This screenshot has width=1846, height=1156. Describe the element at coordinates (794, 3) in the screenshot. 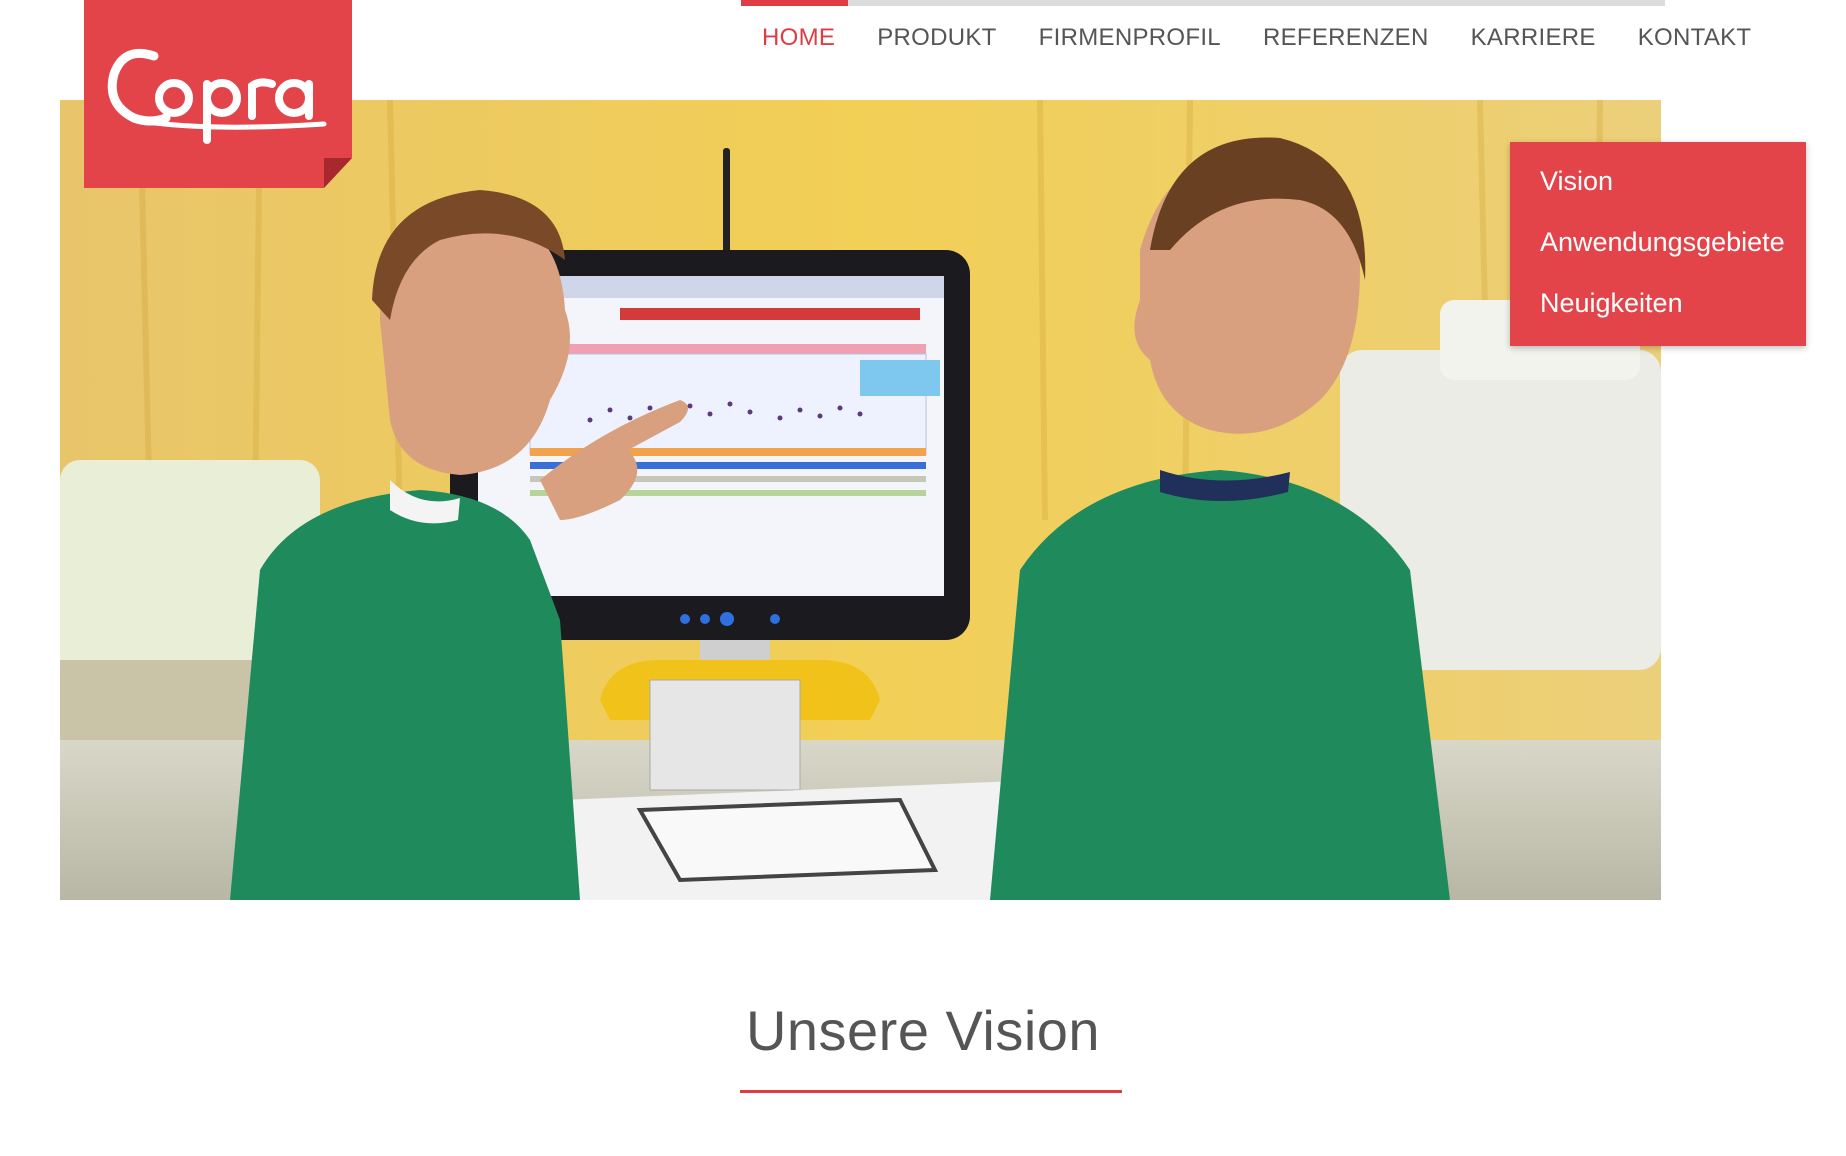

I see `nav-active-indicator` at that location.